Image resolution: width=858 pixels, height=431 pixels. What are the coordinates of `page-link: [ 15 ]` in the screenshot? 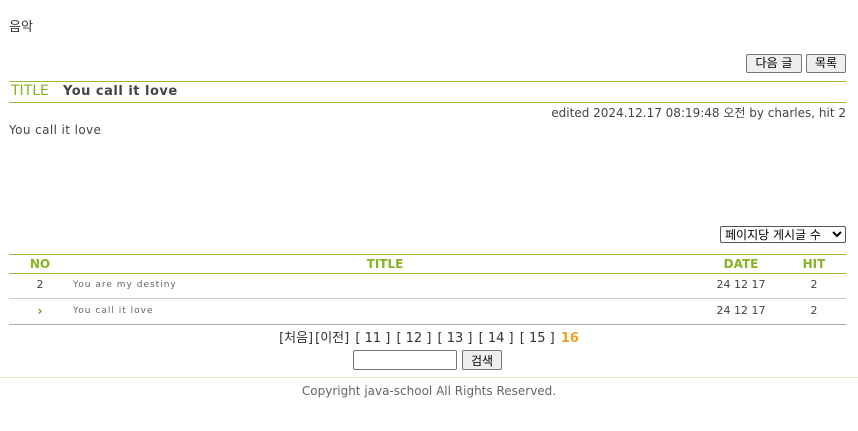 It's located at (537, 338).